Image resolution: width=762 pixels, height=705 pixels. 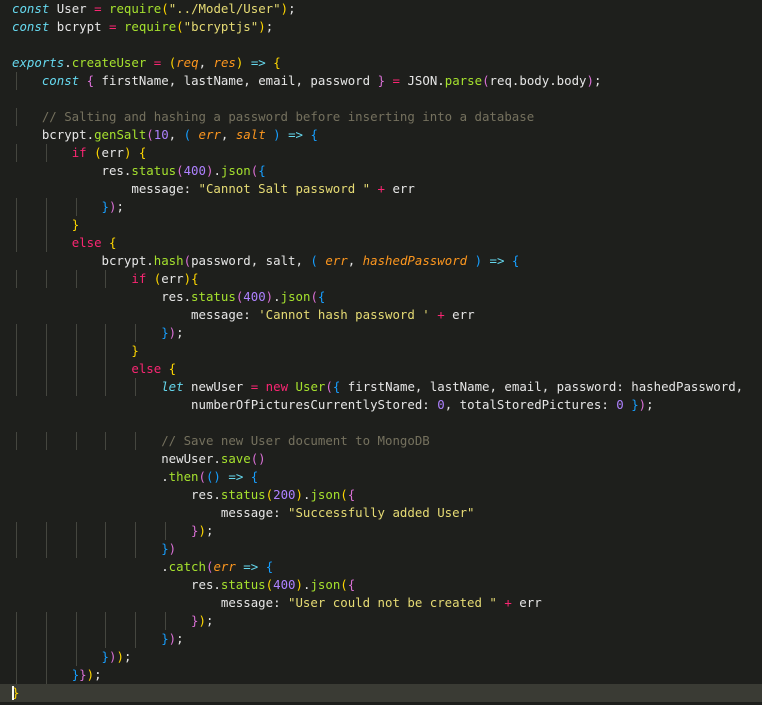 What do you see at coordinates (381, 459) in the screenshot?
I see `code-line: newUser.save()` at bounding box center [381, 459].